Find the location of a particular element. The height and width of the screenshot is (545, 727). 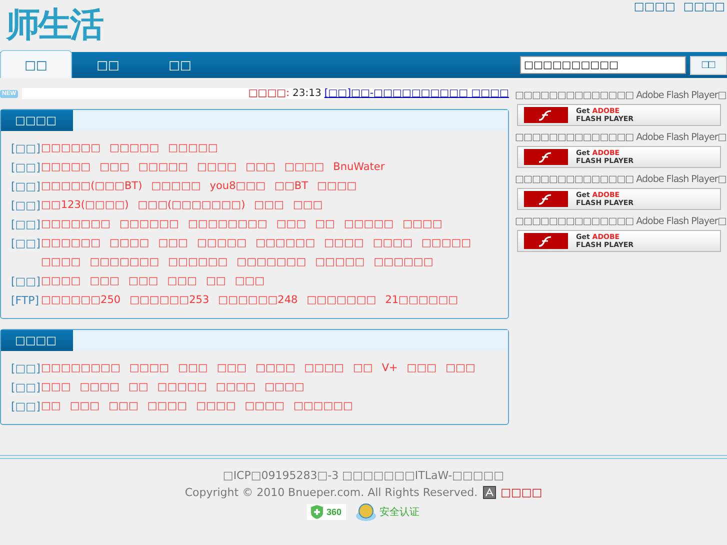

icp-text: □ICP□09195283□-3 □□□□□□□ITLaW-□□□□□ is located at coordinates (363, 475).